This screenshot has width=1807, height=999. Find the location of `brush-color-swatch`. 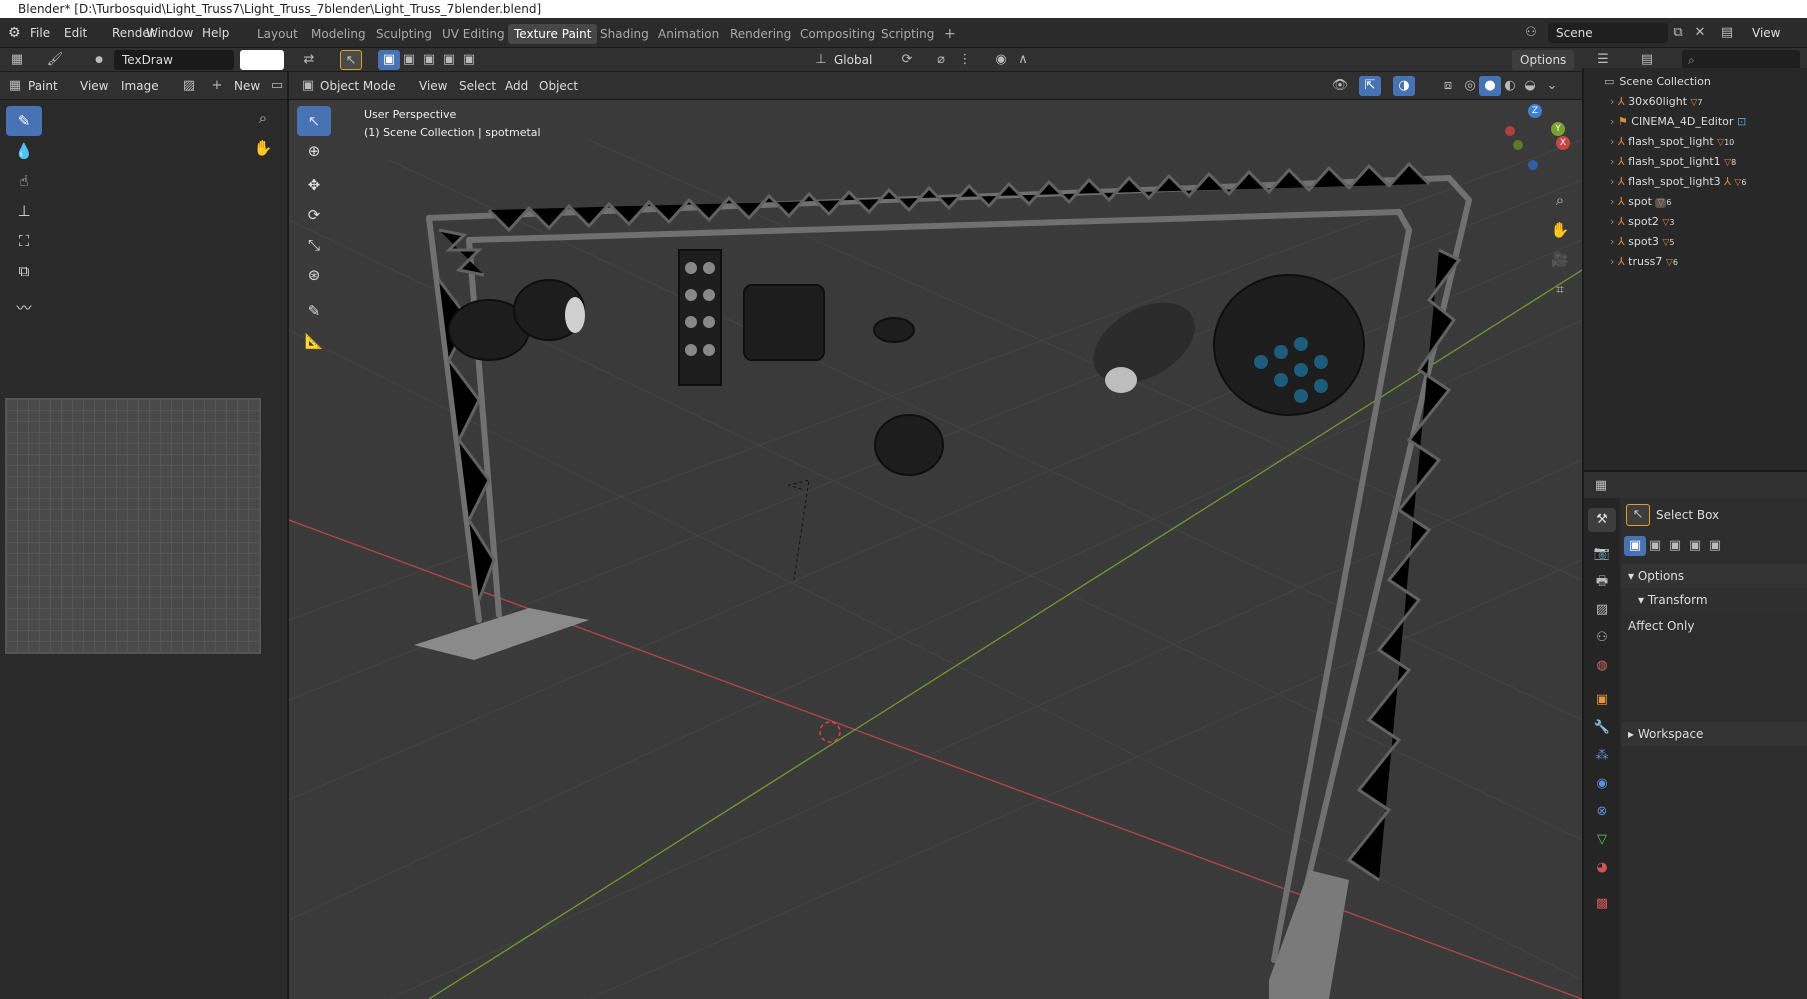

brush-color-swatch is located at coordinates (262, 60).